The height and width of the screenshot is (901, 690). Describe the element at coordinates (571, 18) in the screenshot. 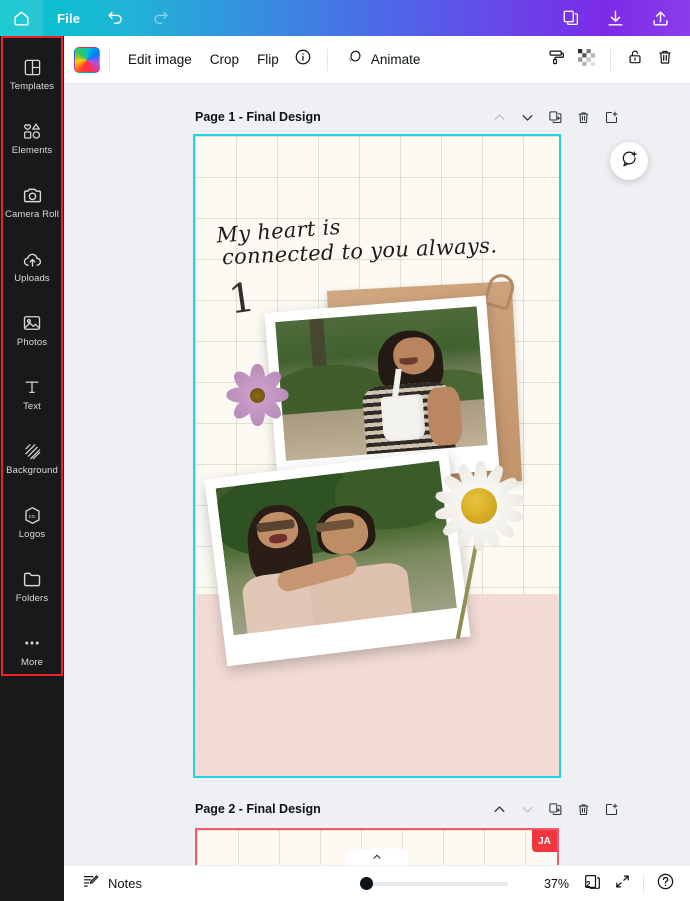

I see `duplicate-design-button` at that location.